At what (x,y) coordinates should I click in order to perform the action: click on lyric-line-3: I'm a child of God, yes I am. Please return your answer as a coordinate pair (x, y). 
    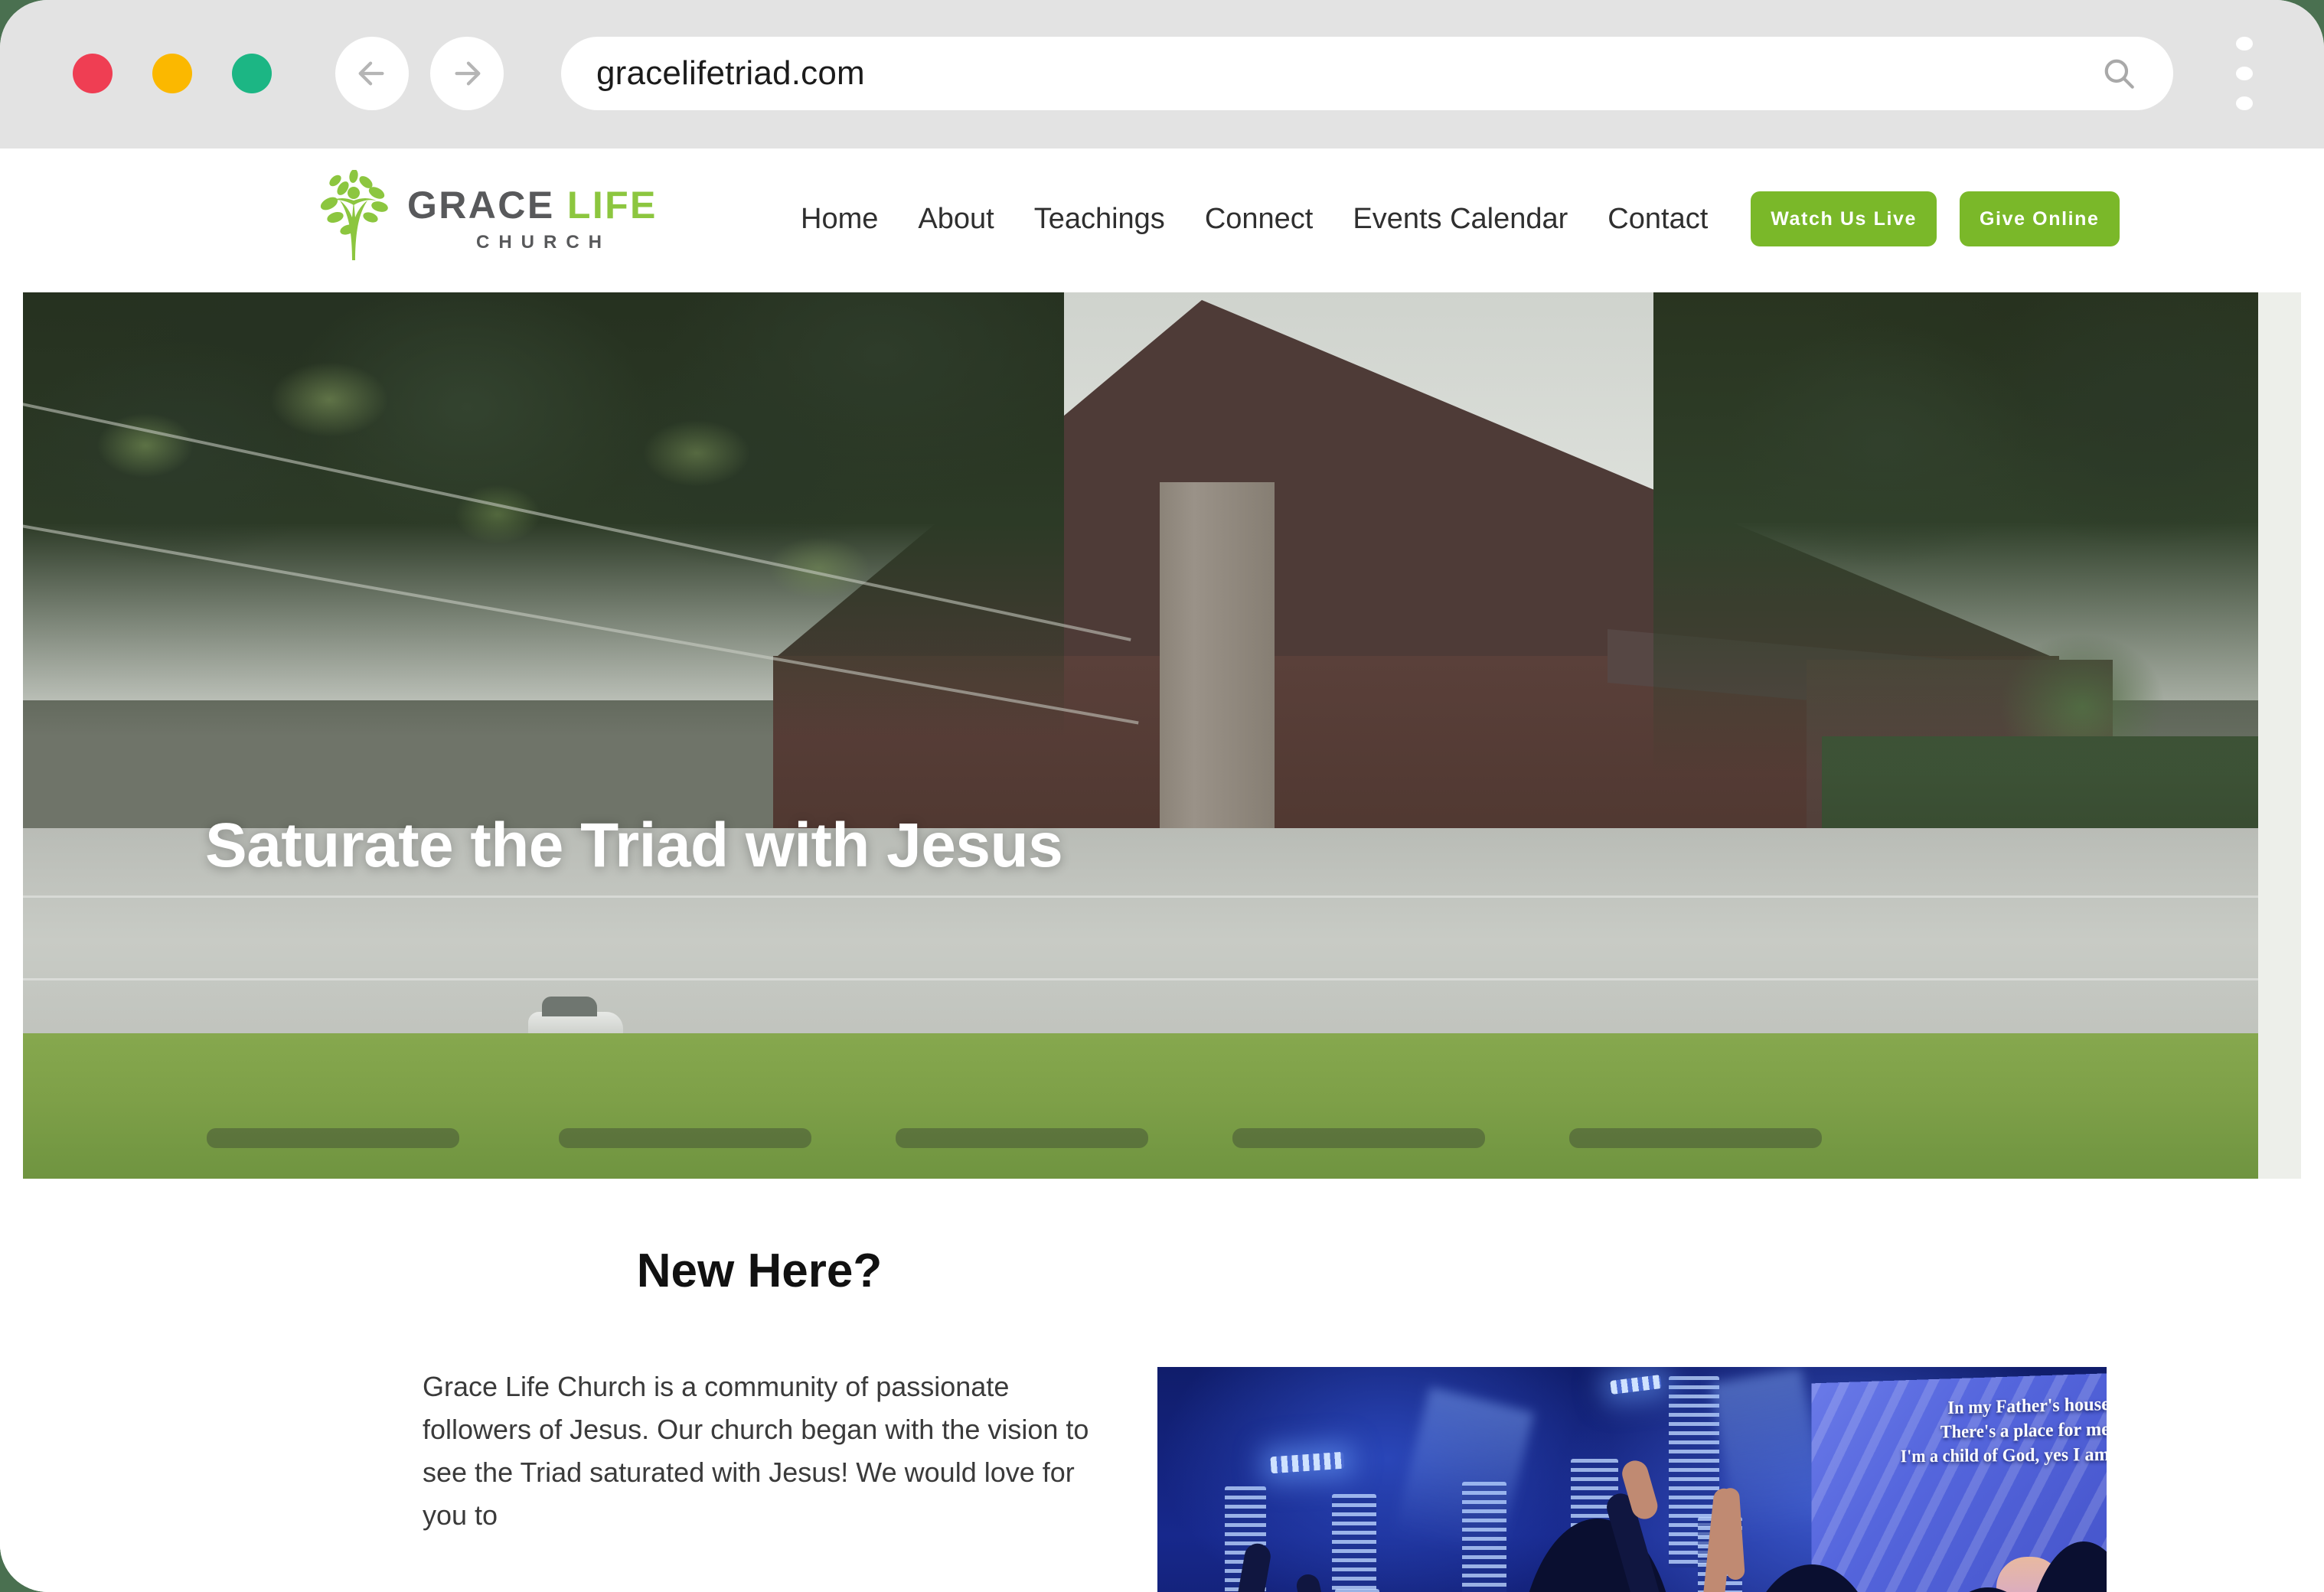
    Looking at the image, I should click on (2003, 1455).